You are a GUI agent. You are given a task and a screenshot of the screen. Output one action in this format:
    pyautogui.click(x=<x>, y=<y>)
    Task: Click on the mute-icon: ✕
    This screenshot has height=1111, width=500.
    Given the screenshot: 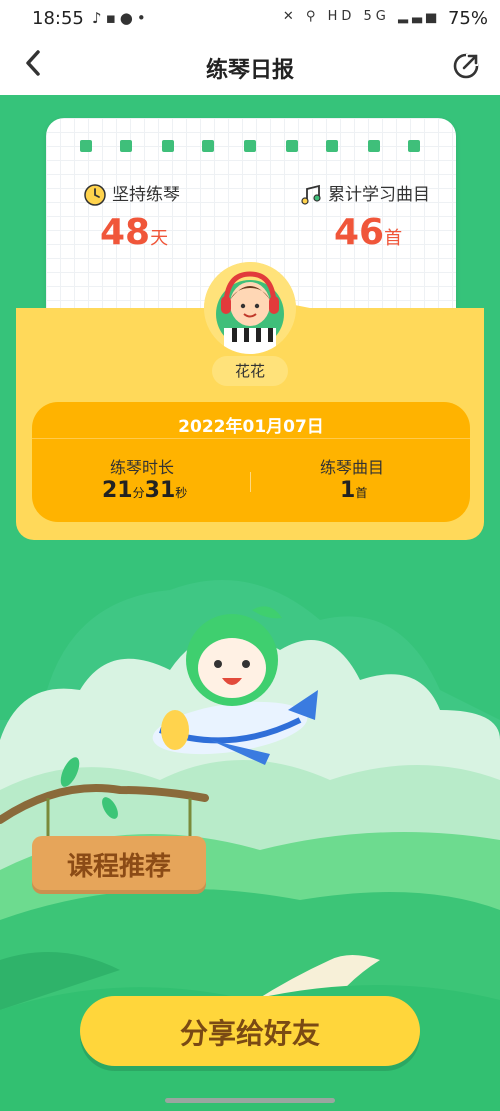 What is the action you would take?
    pyautogui.click(x=290, y=16)
    